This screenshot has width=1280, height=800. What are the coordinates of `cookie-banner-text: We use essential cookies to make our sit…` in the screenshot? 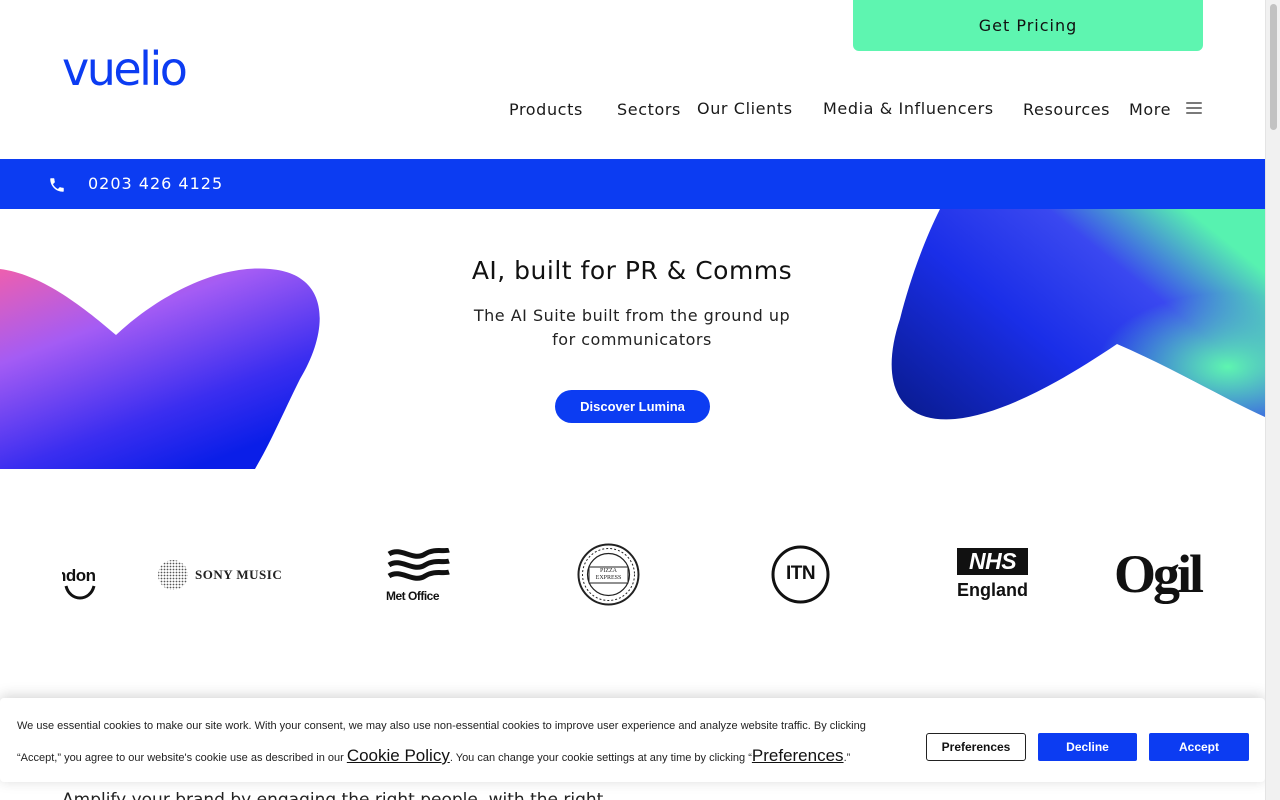 It's located at (457, 742).